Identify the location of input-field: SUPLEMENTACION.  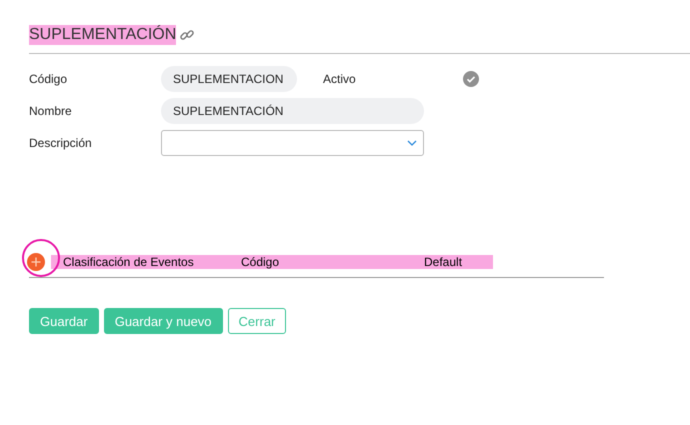
(229, 79).